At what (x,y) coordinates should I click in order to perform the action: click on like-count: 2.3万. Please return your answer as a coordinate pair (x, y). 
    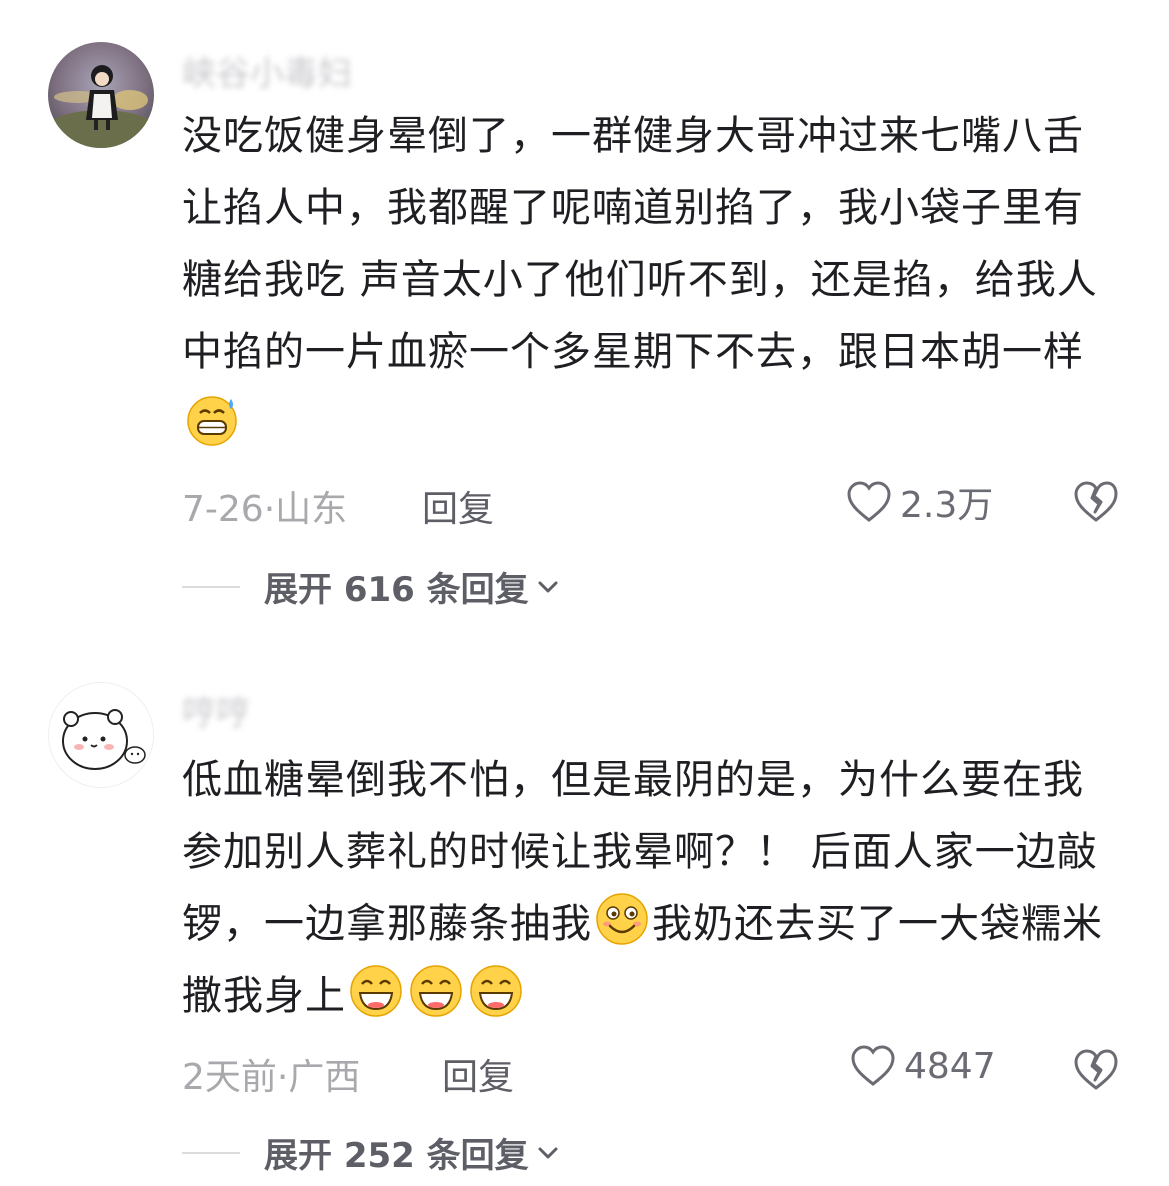
    Looking at the image, I should click on (947, 505).